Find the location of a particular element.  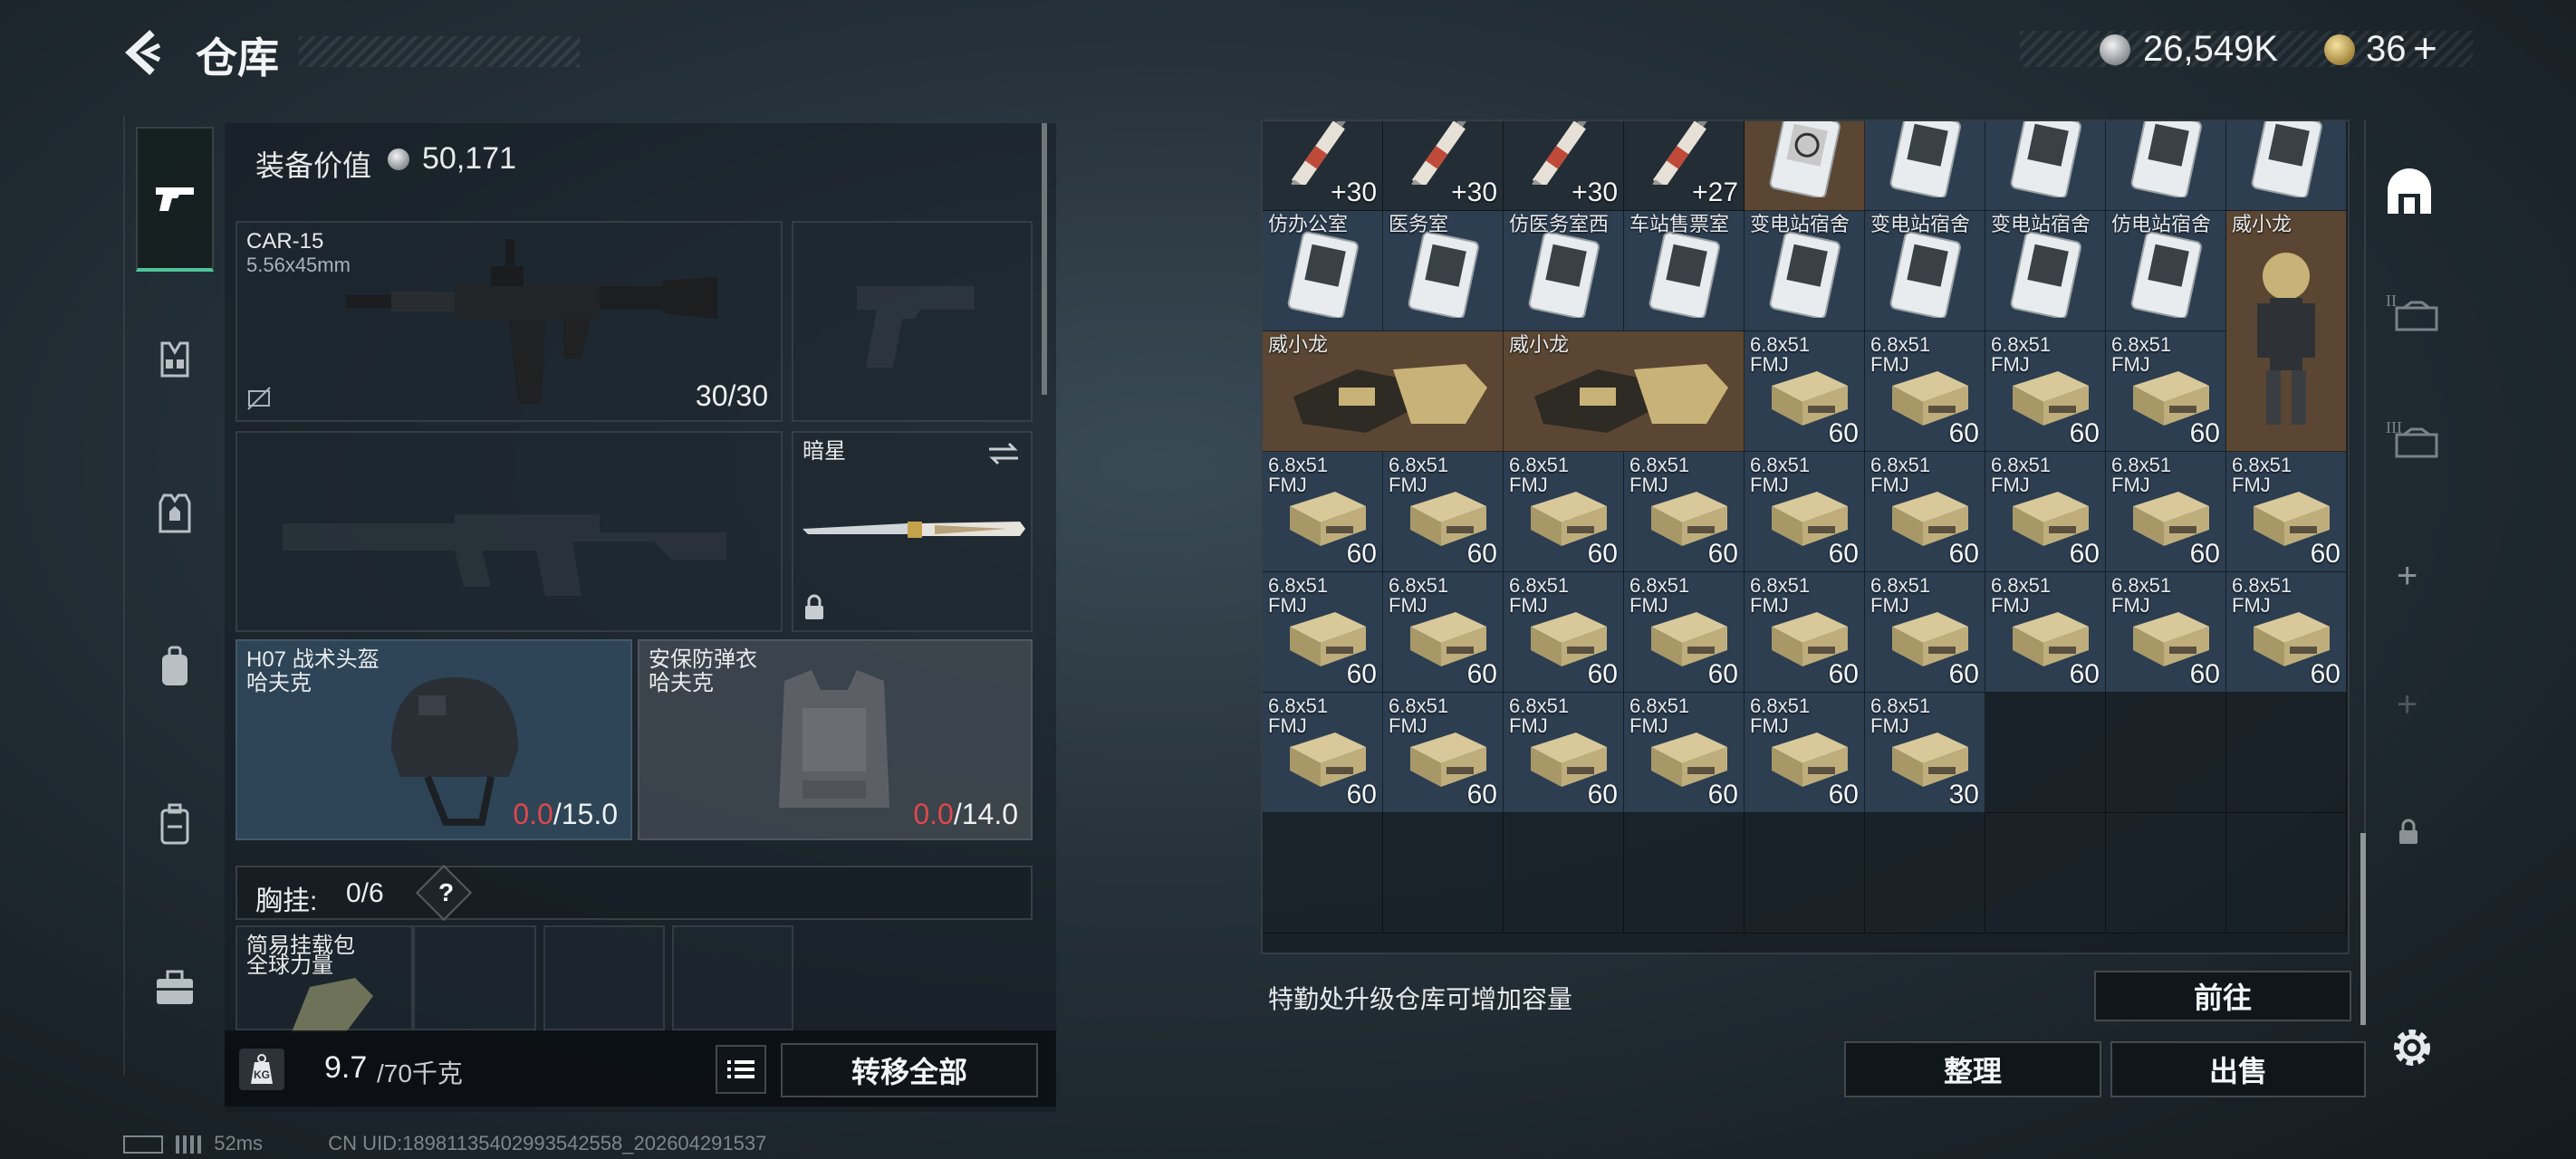

nav-backpack-tab is located at coordinates (175, 667).